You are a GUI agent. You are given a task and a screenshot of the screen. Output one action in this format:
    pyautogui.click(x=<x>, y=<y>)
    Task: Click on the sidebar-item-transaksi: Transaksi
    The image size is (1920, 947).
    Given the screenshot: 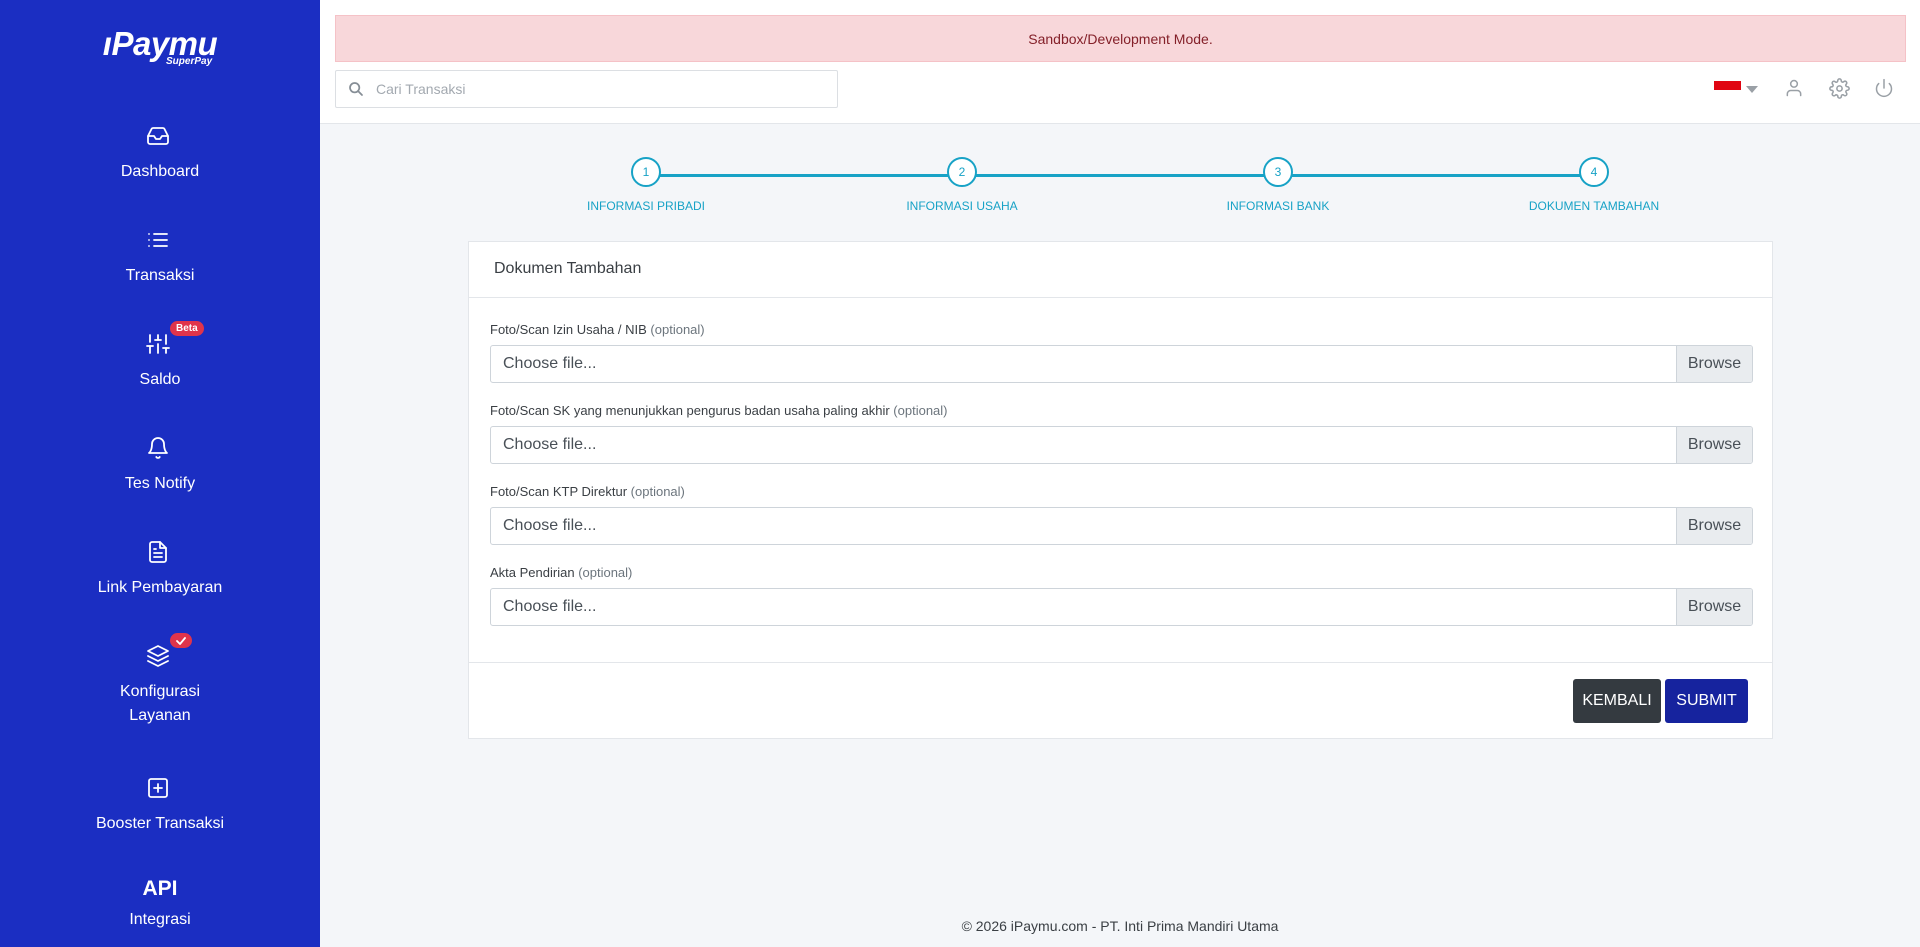 What is the action you would take?
    pyautogui.click(x=160, y=258)
    